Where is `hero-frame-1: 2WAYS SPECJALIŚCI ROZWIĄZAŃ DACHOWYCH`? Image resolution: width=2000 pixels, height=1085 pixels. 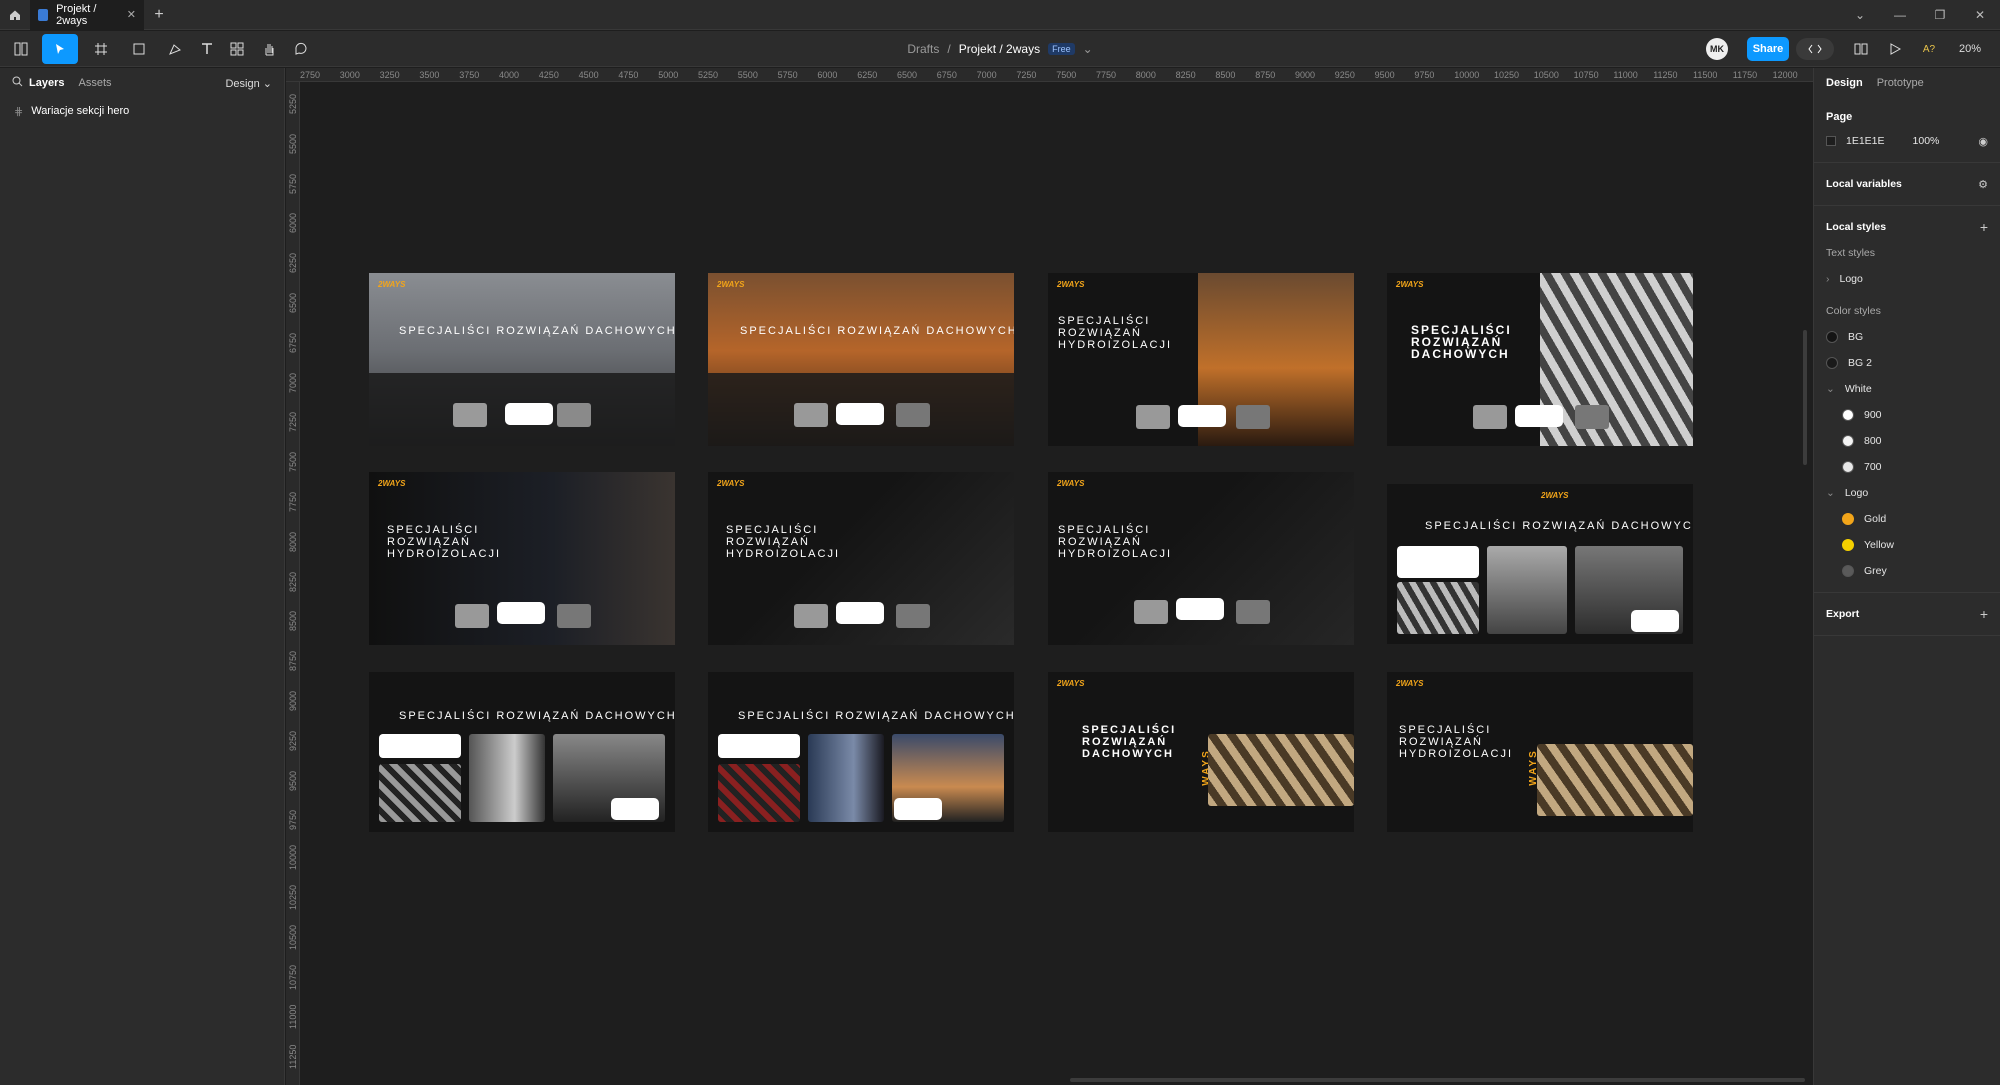 hero-frame-1: 2WAYS SPECJALIŚCI ROZWIĄZAŃ DACHOWYCH is located at coordinates (522, 359).